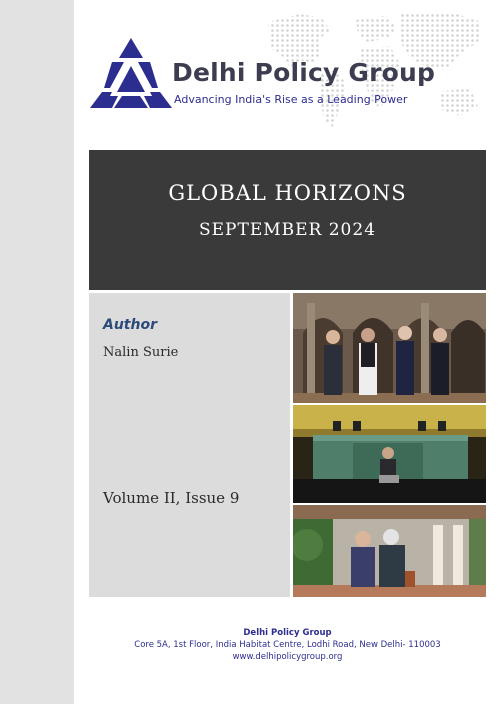  Describe the element at coordinates (141, 352) in the screenshot. I see `author-name: Nalin Surie` at that location.